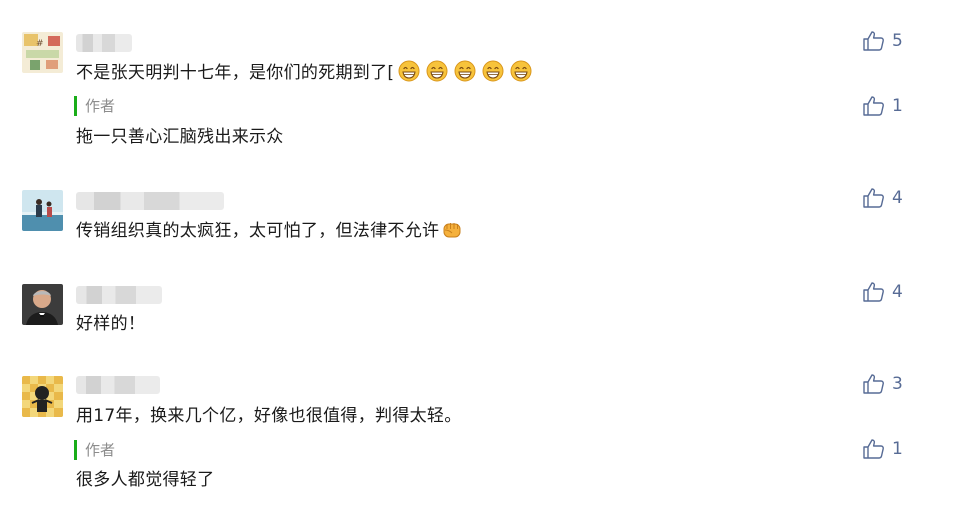 The height and width of the screenshot is (522, 960). I want to click on author-reply-text: 很多人都觉得轻了, so click(145, 480).